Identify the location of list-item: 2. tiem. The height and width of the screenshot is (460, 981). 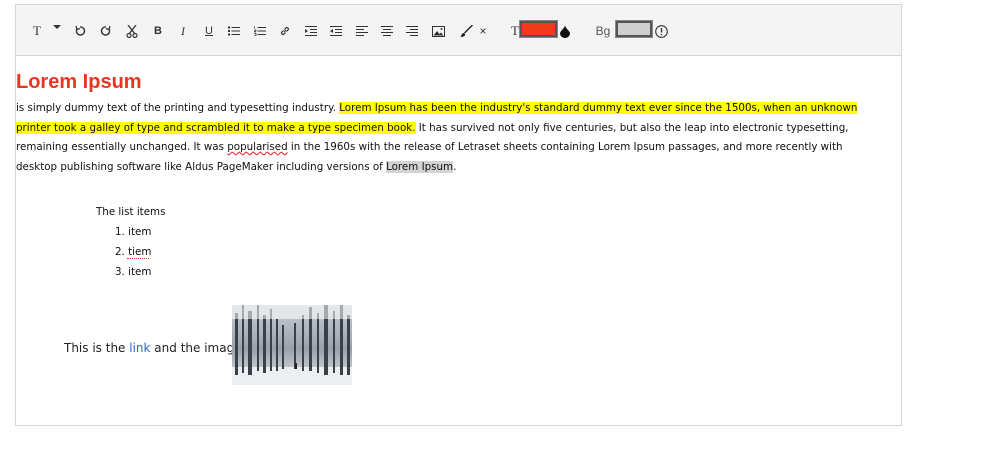
(133, 252).